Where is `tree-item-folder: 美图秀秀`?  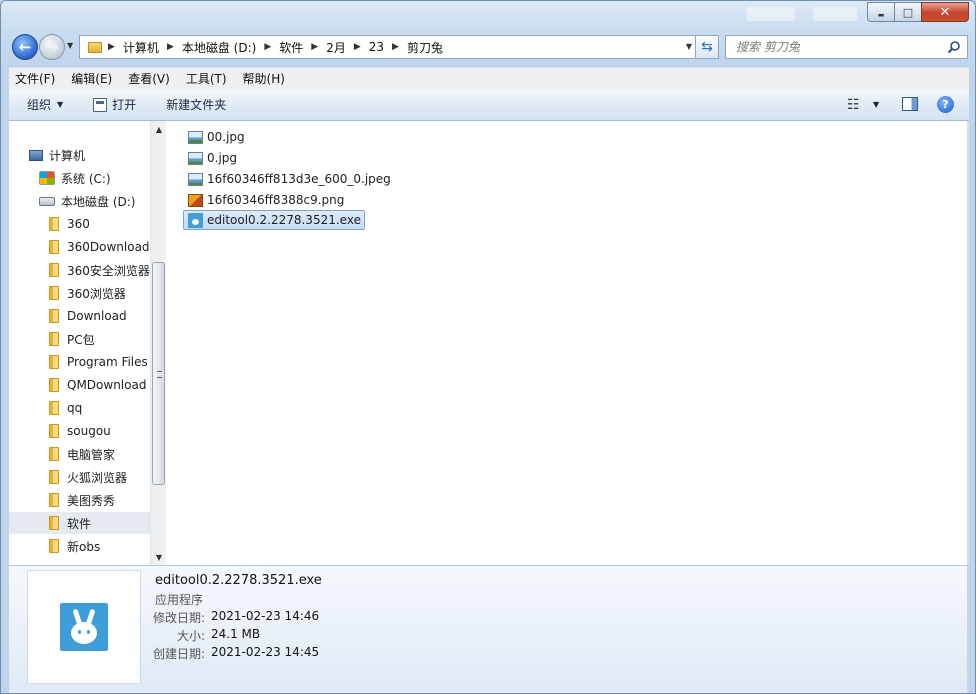
tree-item-folder: 美图秀秀 is located at coordinates (82, 500).